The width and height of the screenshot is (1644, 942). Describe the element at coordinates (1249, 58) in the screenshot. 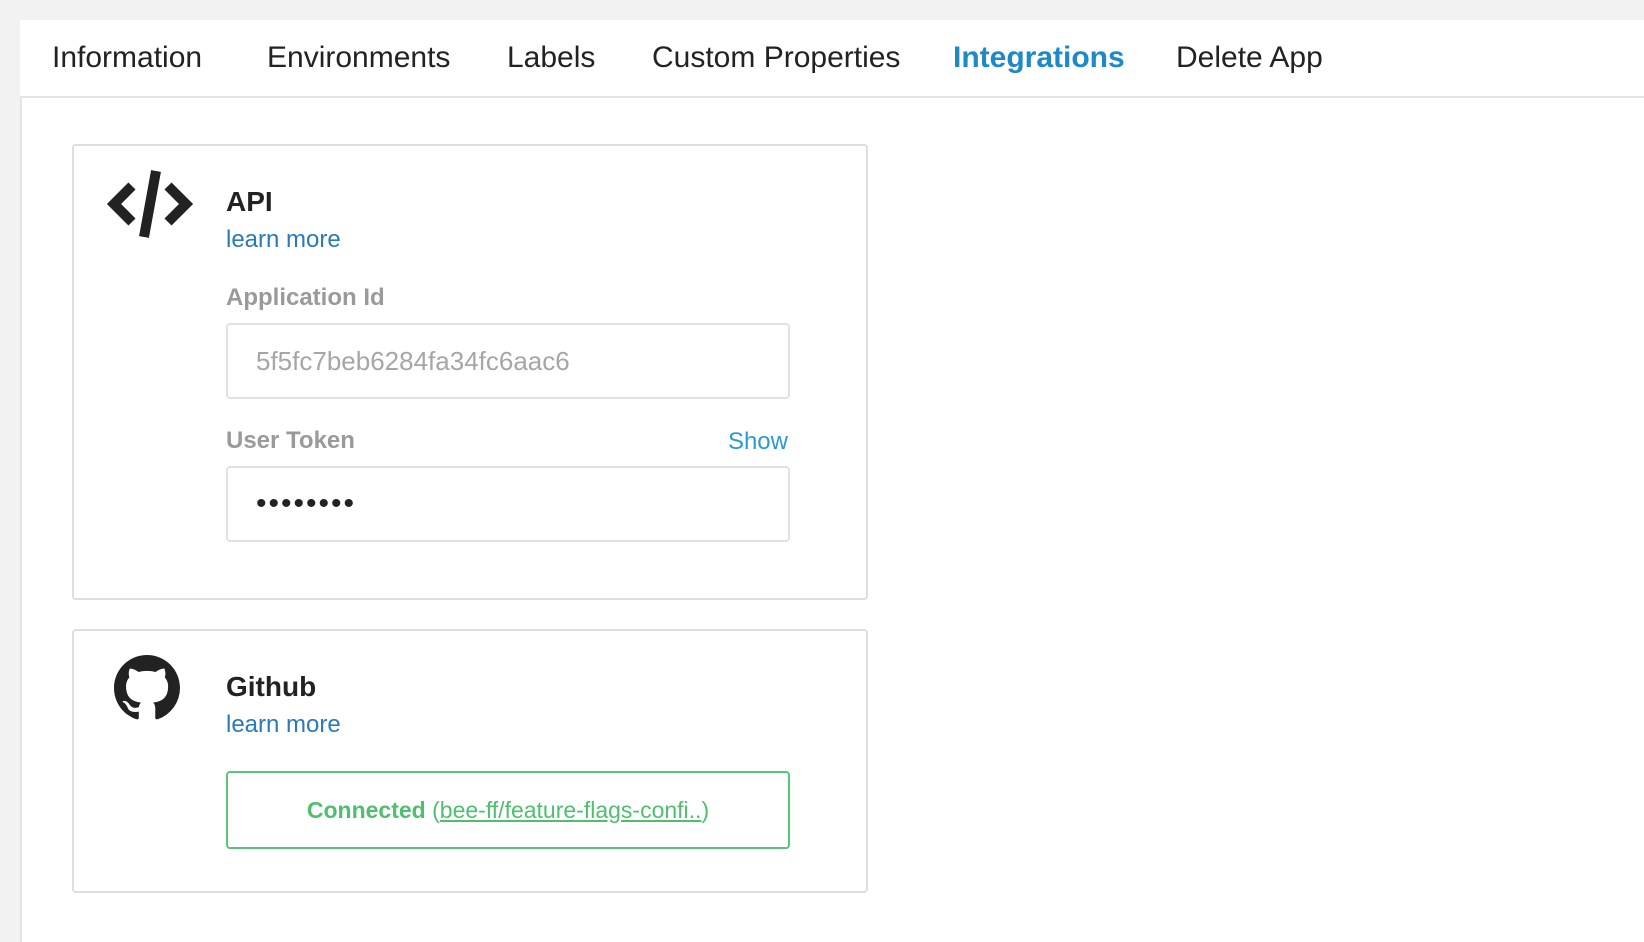

I see `tab-delete-app: Delete App` at that location.